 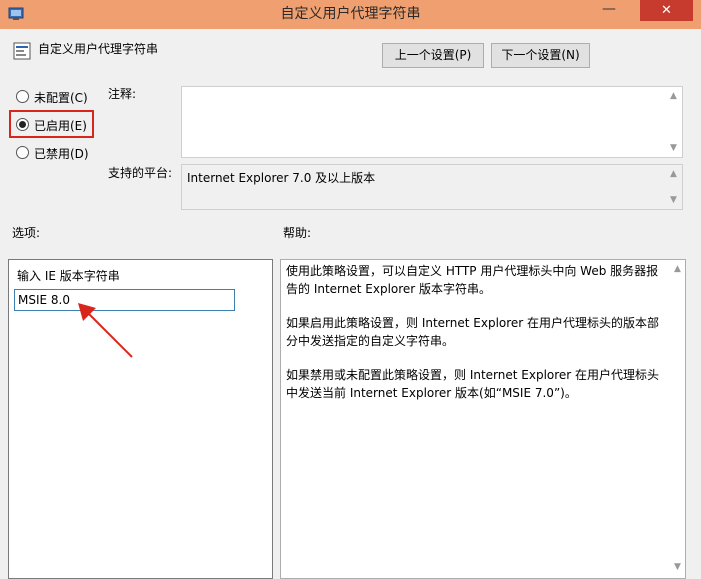 I want to click on setting-name: 自定义用户代理字符串, so click(x=98, y=49).